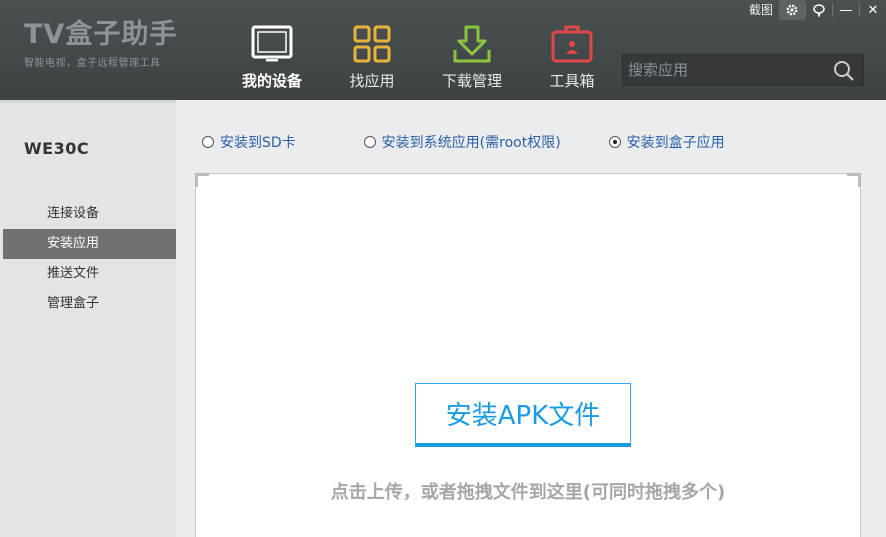  I want to click on nav-label: 找应用, so click(372, 81).